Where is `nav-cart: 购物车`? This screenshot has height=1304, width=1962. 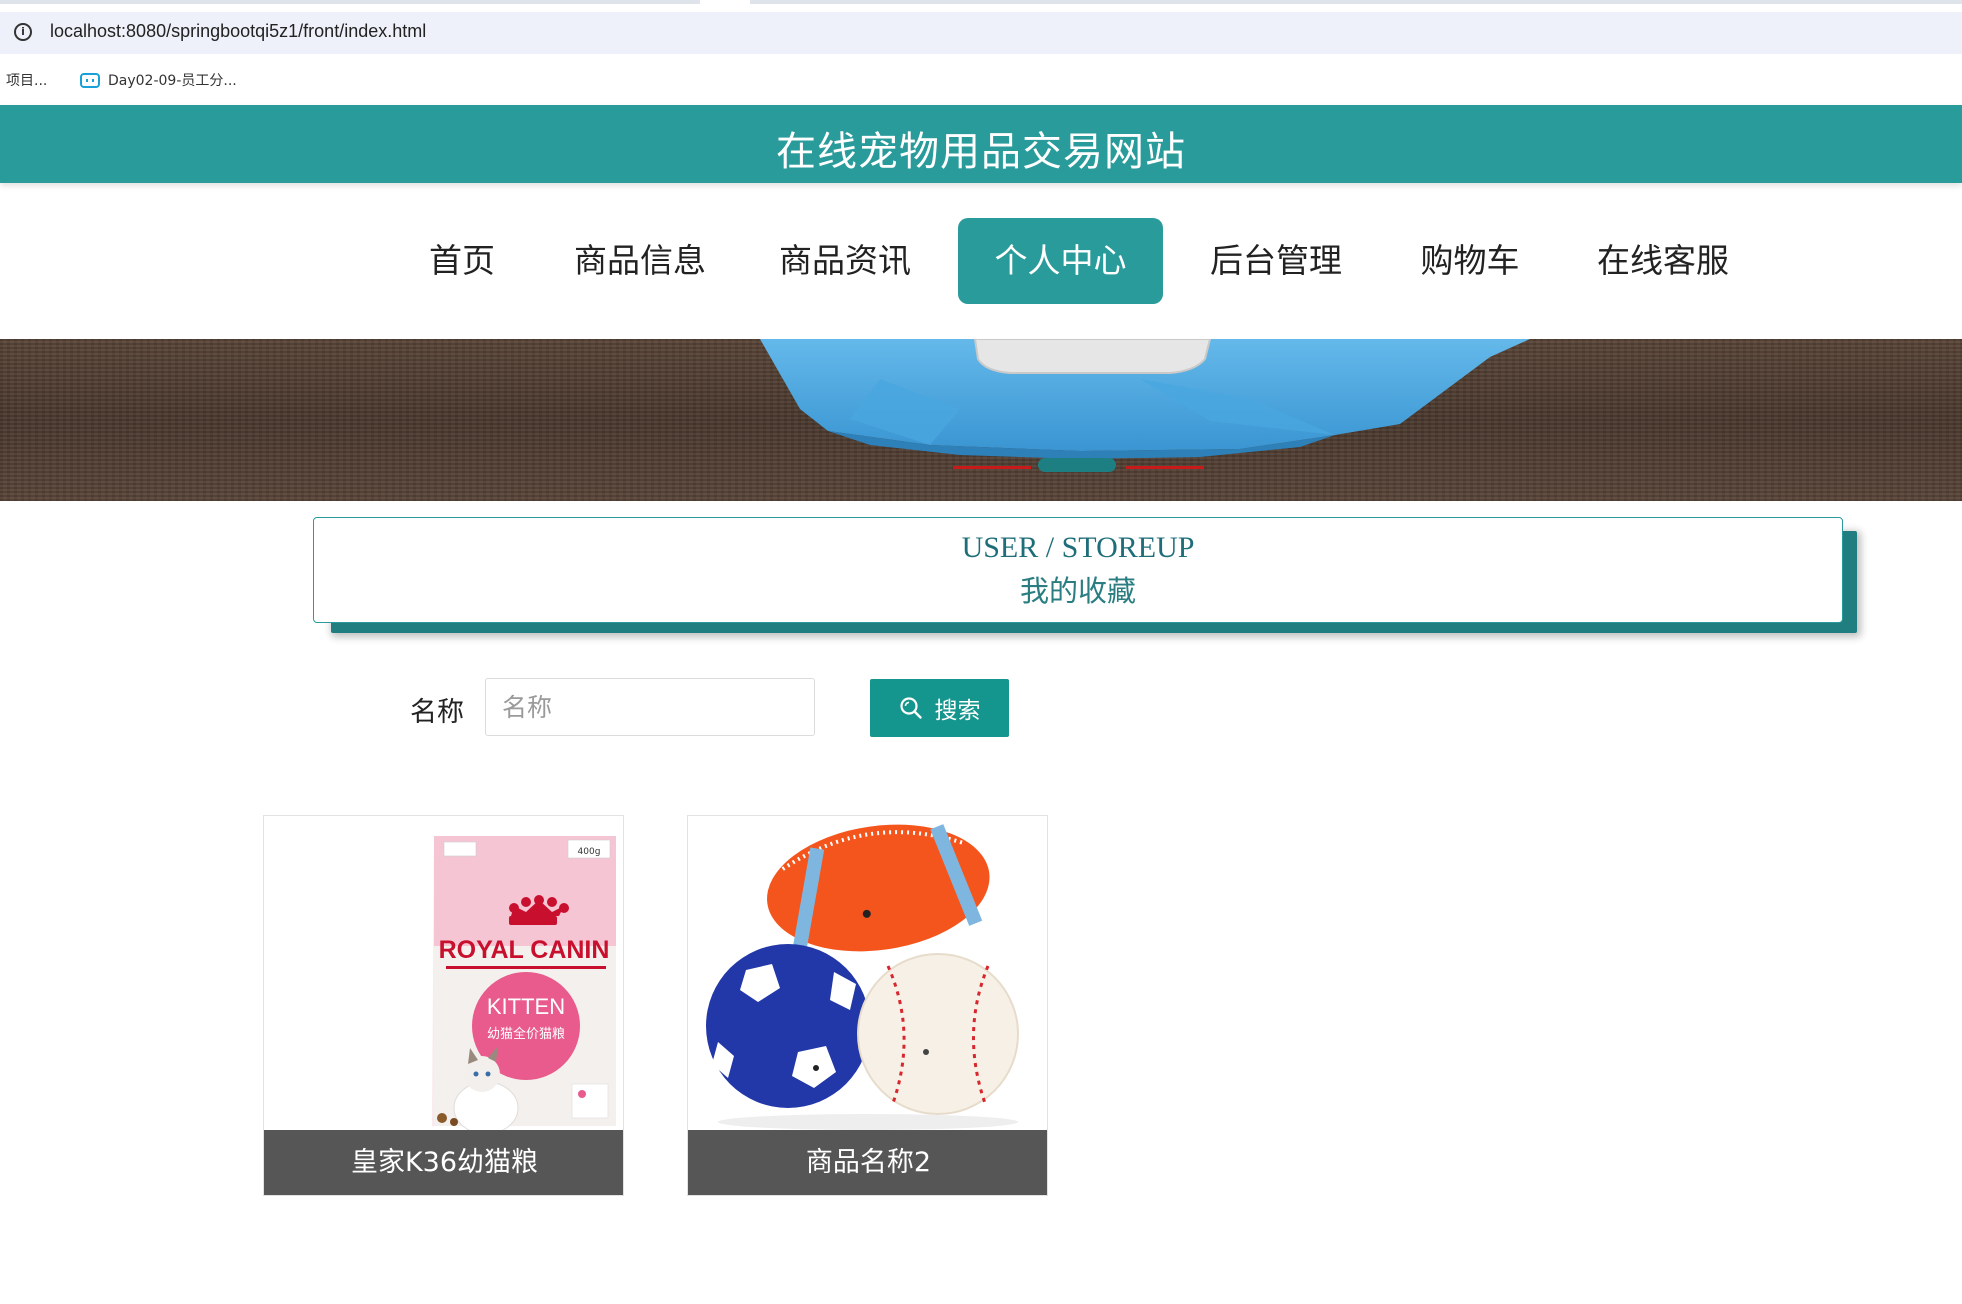
nav-cart: 购物车 is located at coordinates (1470, 261).